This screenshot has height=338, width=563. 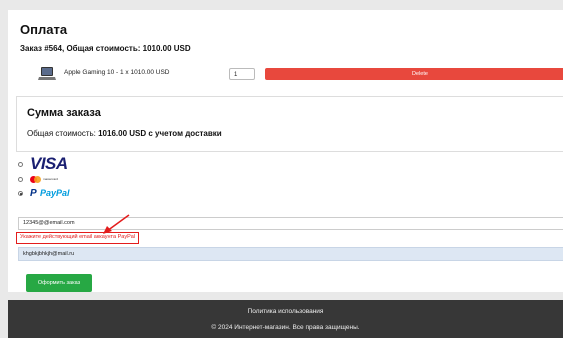 What do you see at coordinates (44, 29) in the screenshot?
I see `page-title: Оплата` at bounding box center [44, 29].